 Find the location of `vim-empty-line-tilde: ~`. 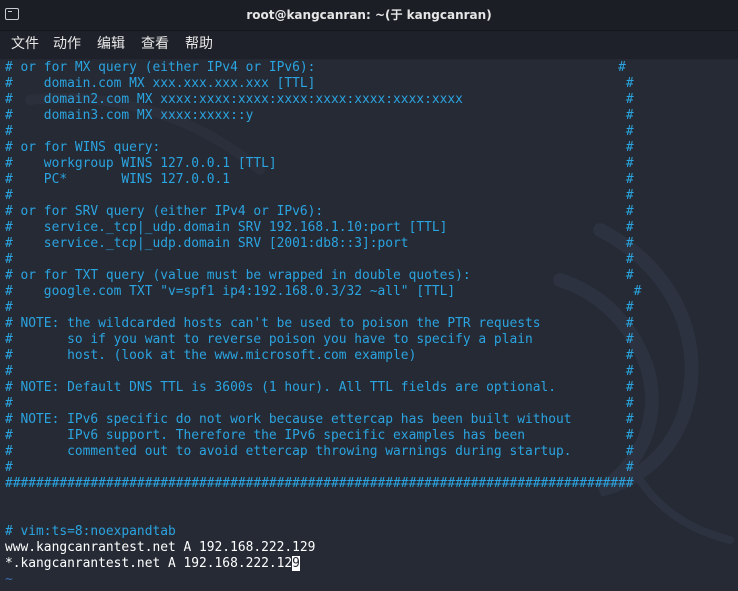

vim-empty-line-tilde: ~ is located at coordinates (9, 579).